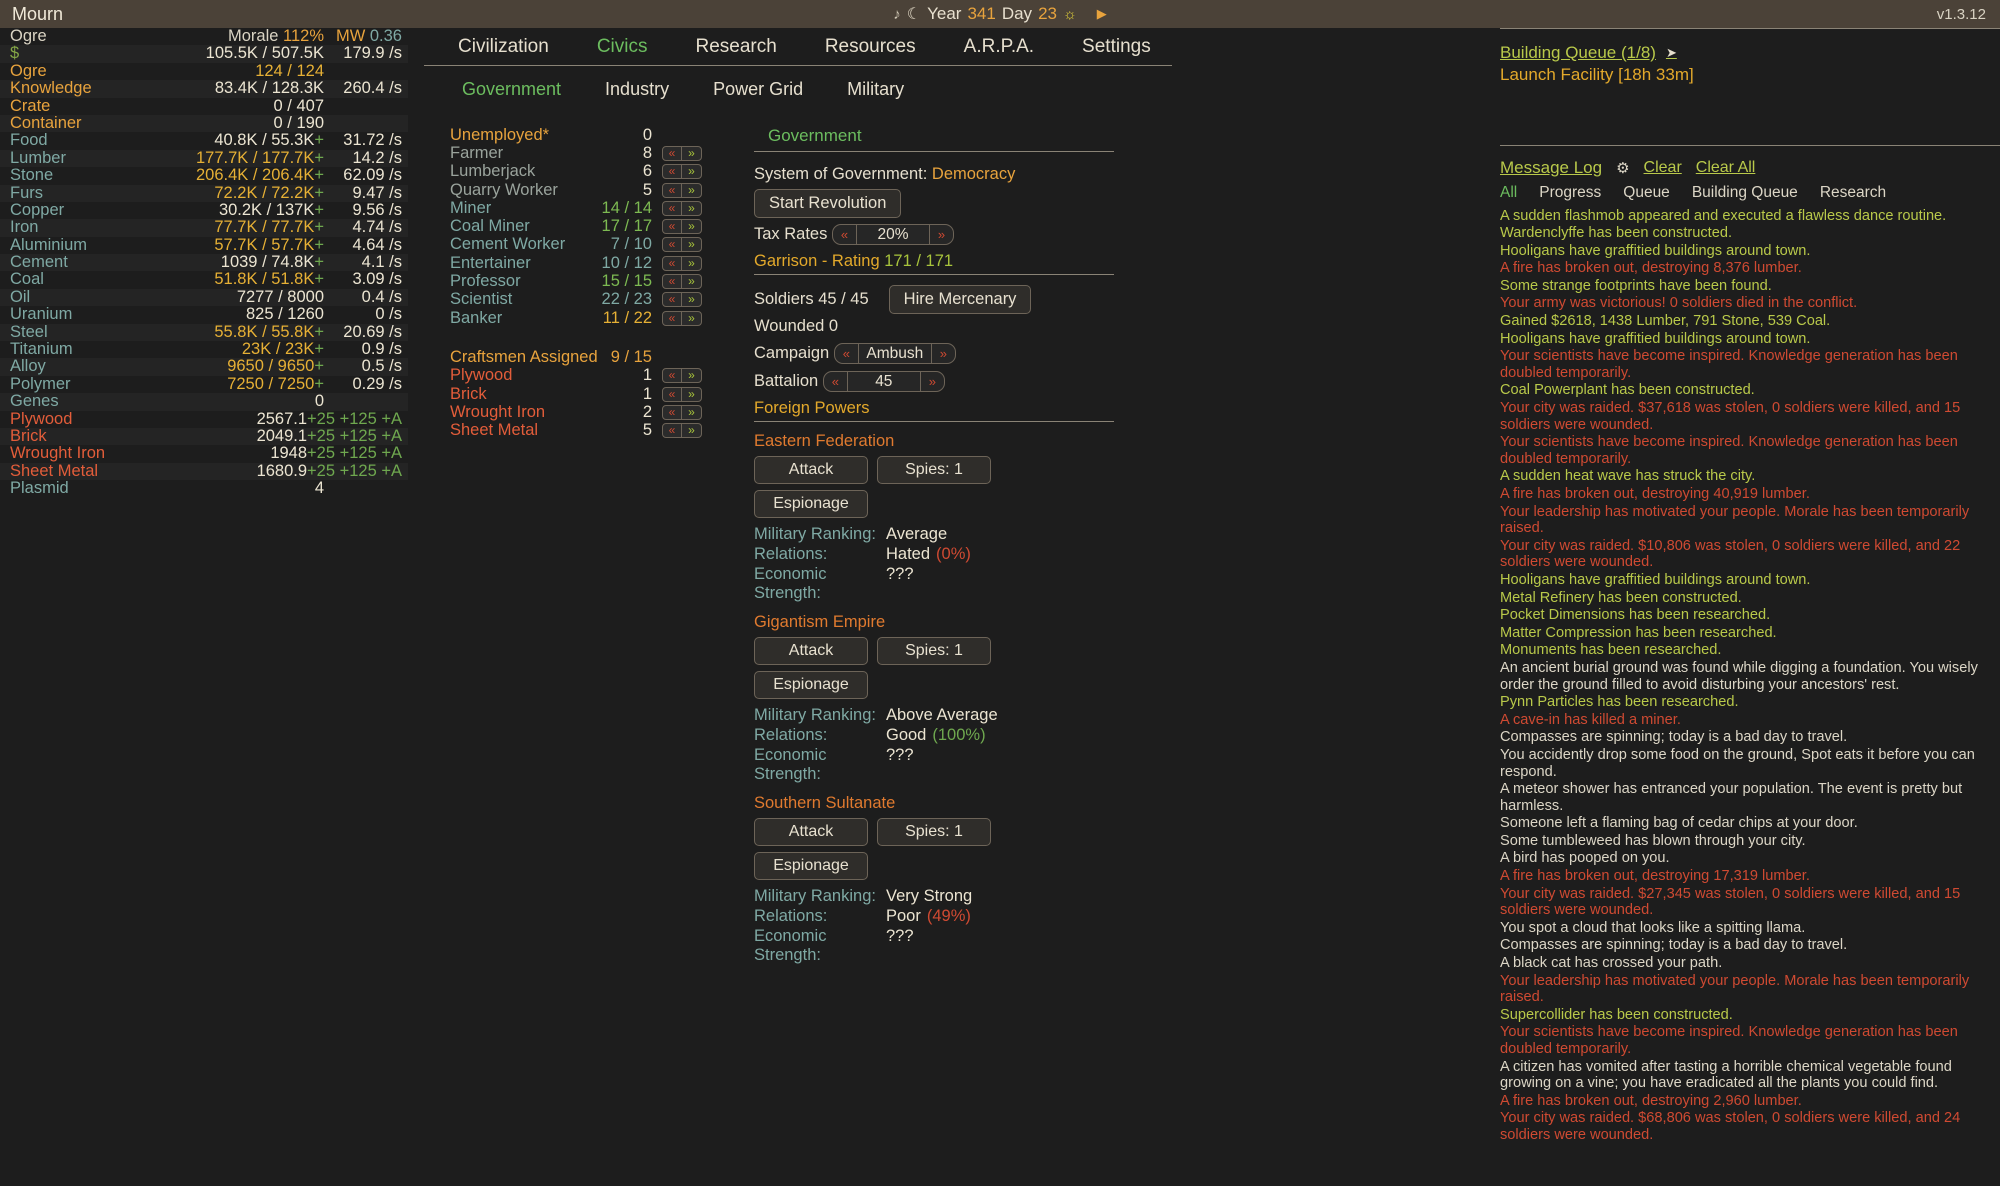 The height and width of the screenshot is (1186, 2000). What do you see at coordinates (1508, 193) in the screenshot?
I see `message-log-tab-all: All` at bounding box center [1508, 193].